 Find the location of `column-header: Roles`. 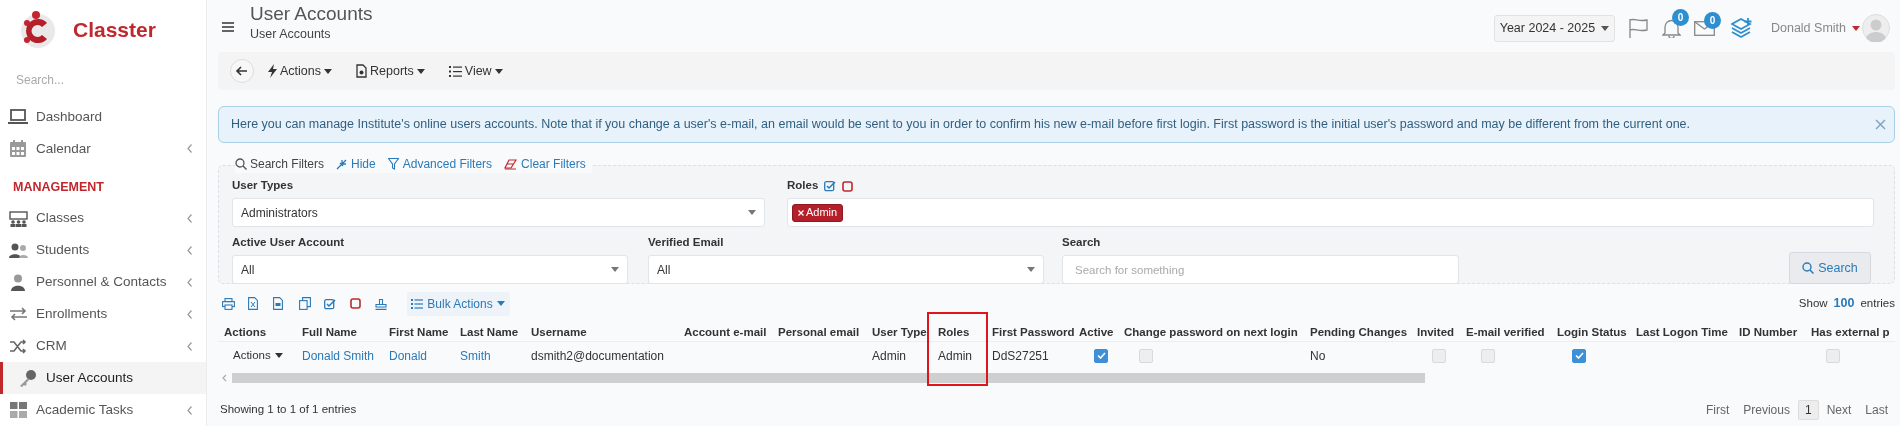

column-header: Roles is located at coordinates (954, 331).